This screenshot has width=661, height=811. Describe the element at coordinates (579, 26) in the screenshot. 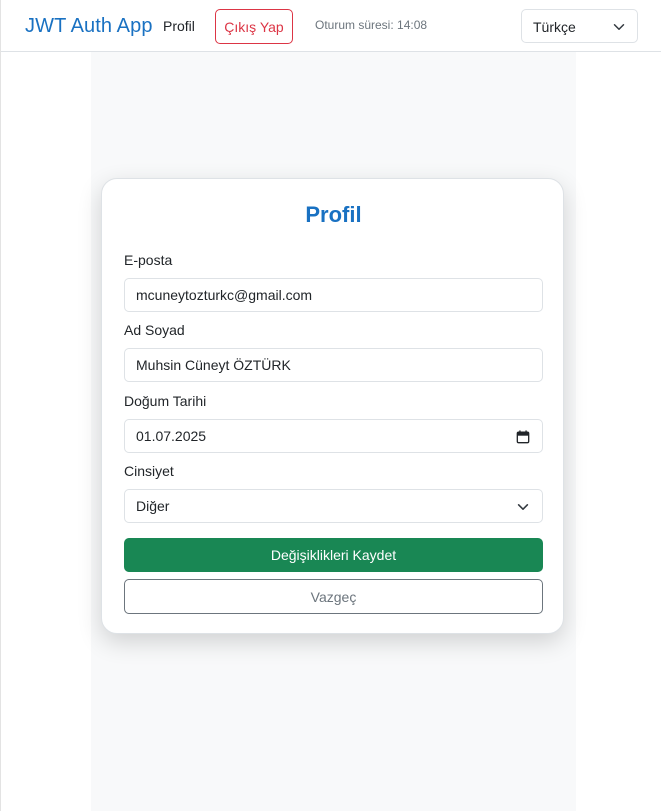

I see `language-select: Türkçe` at that location.